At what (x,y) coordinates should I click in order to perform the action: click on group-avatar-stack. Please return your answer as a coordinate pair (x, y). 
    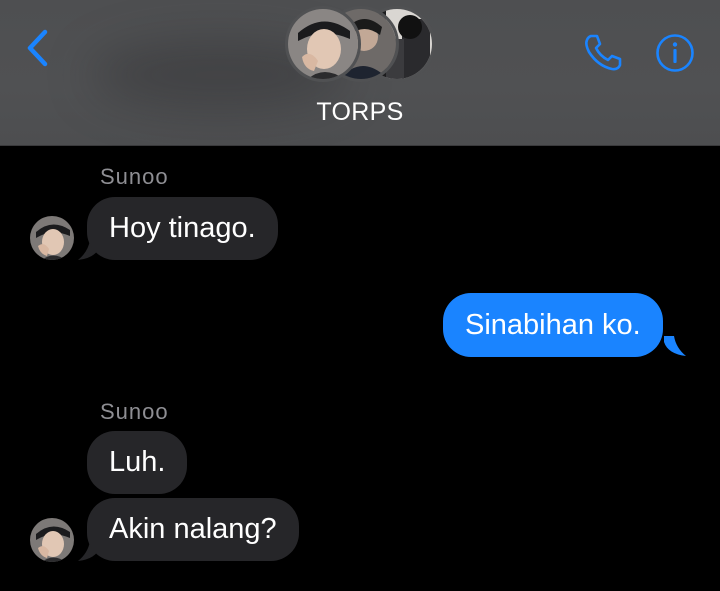
    Looking at the image, I should click on (360, 44).